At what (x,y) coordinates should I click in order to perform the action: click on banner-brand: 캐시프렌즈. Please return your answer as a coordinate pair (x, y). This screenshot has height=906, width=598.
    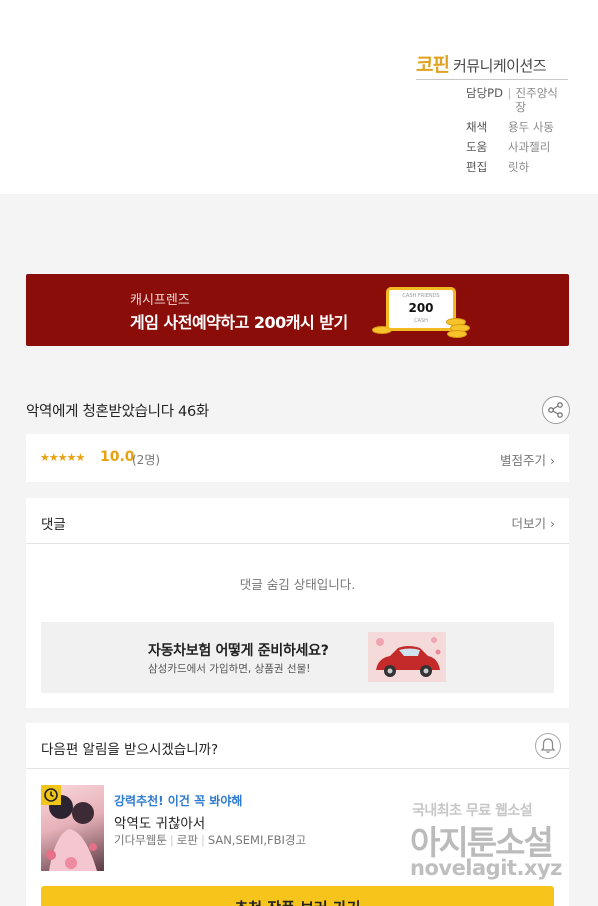
    Looking at the image, I should click on (160, 300).